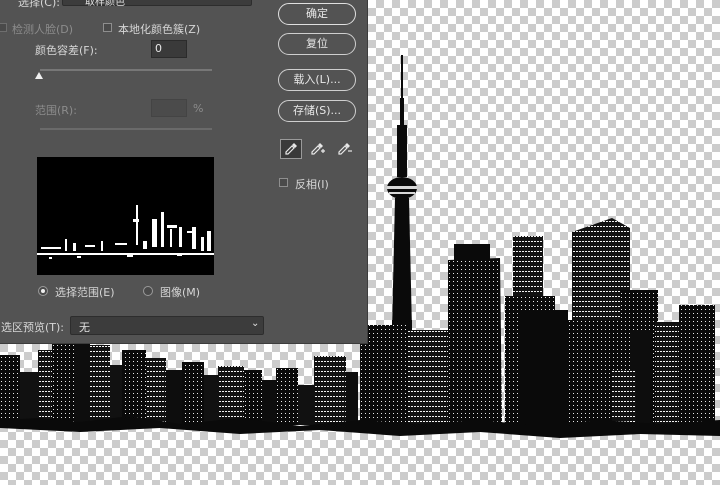  Describe the element at coordinates (105, 4) in the screenshot. I see `select-value: 取样颜色` at that location.